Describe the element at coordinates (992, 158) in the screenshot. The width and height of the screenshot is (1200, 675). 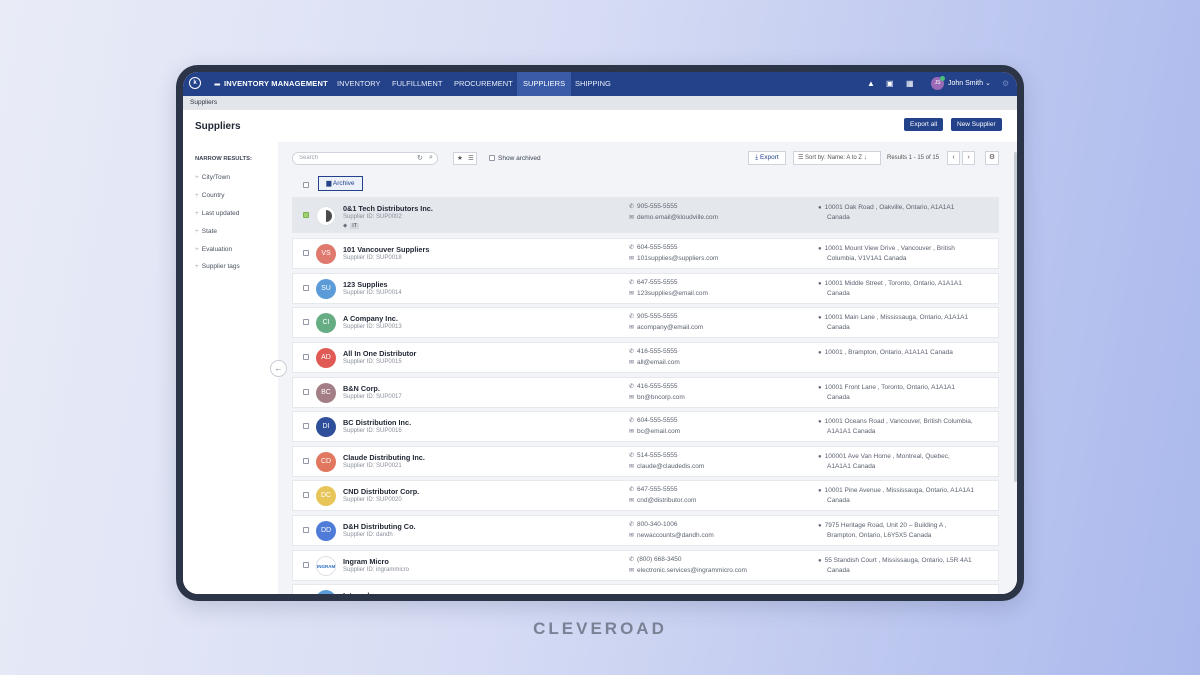
I see `gear-icon: ⚙` at that location.